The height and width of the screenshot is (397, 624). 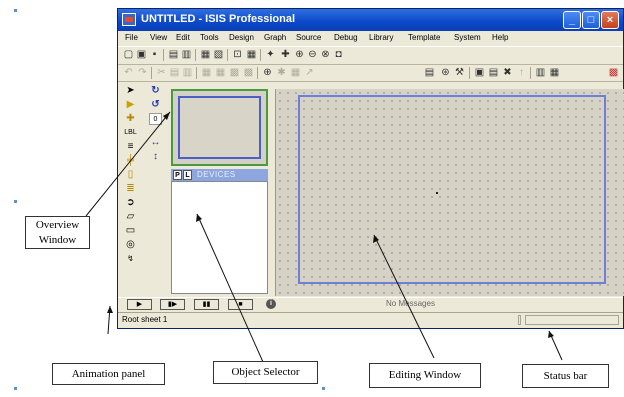 What do you see at coordinates (57, 232) in the screenshot?
I see `callout-overview-window: Overview Window` at bounding box center [57, 232].